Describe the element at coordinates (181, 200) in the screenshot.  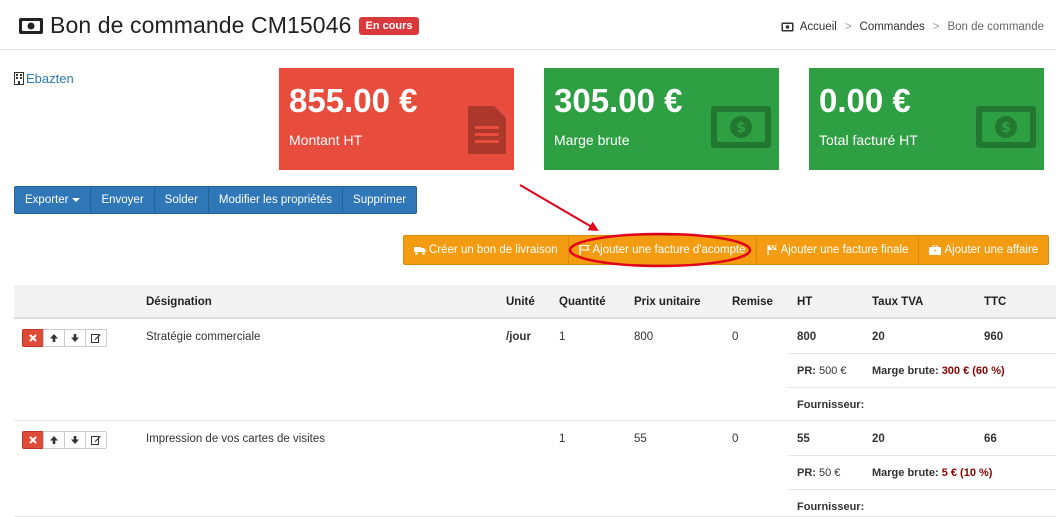
I see `settle-button: Solder` at that location.